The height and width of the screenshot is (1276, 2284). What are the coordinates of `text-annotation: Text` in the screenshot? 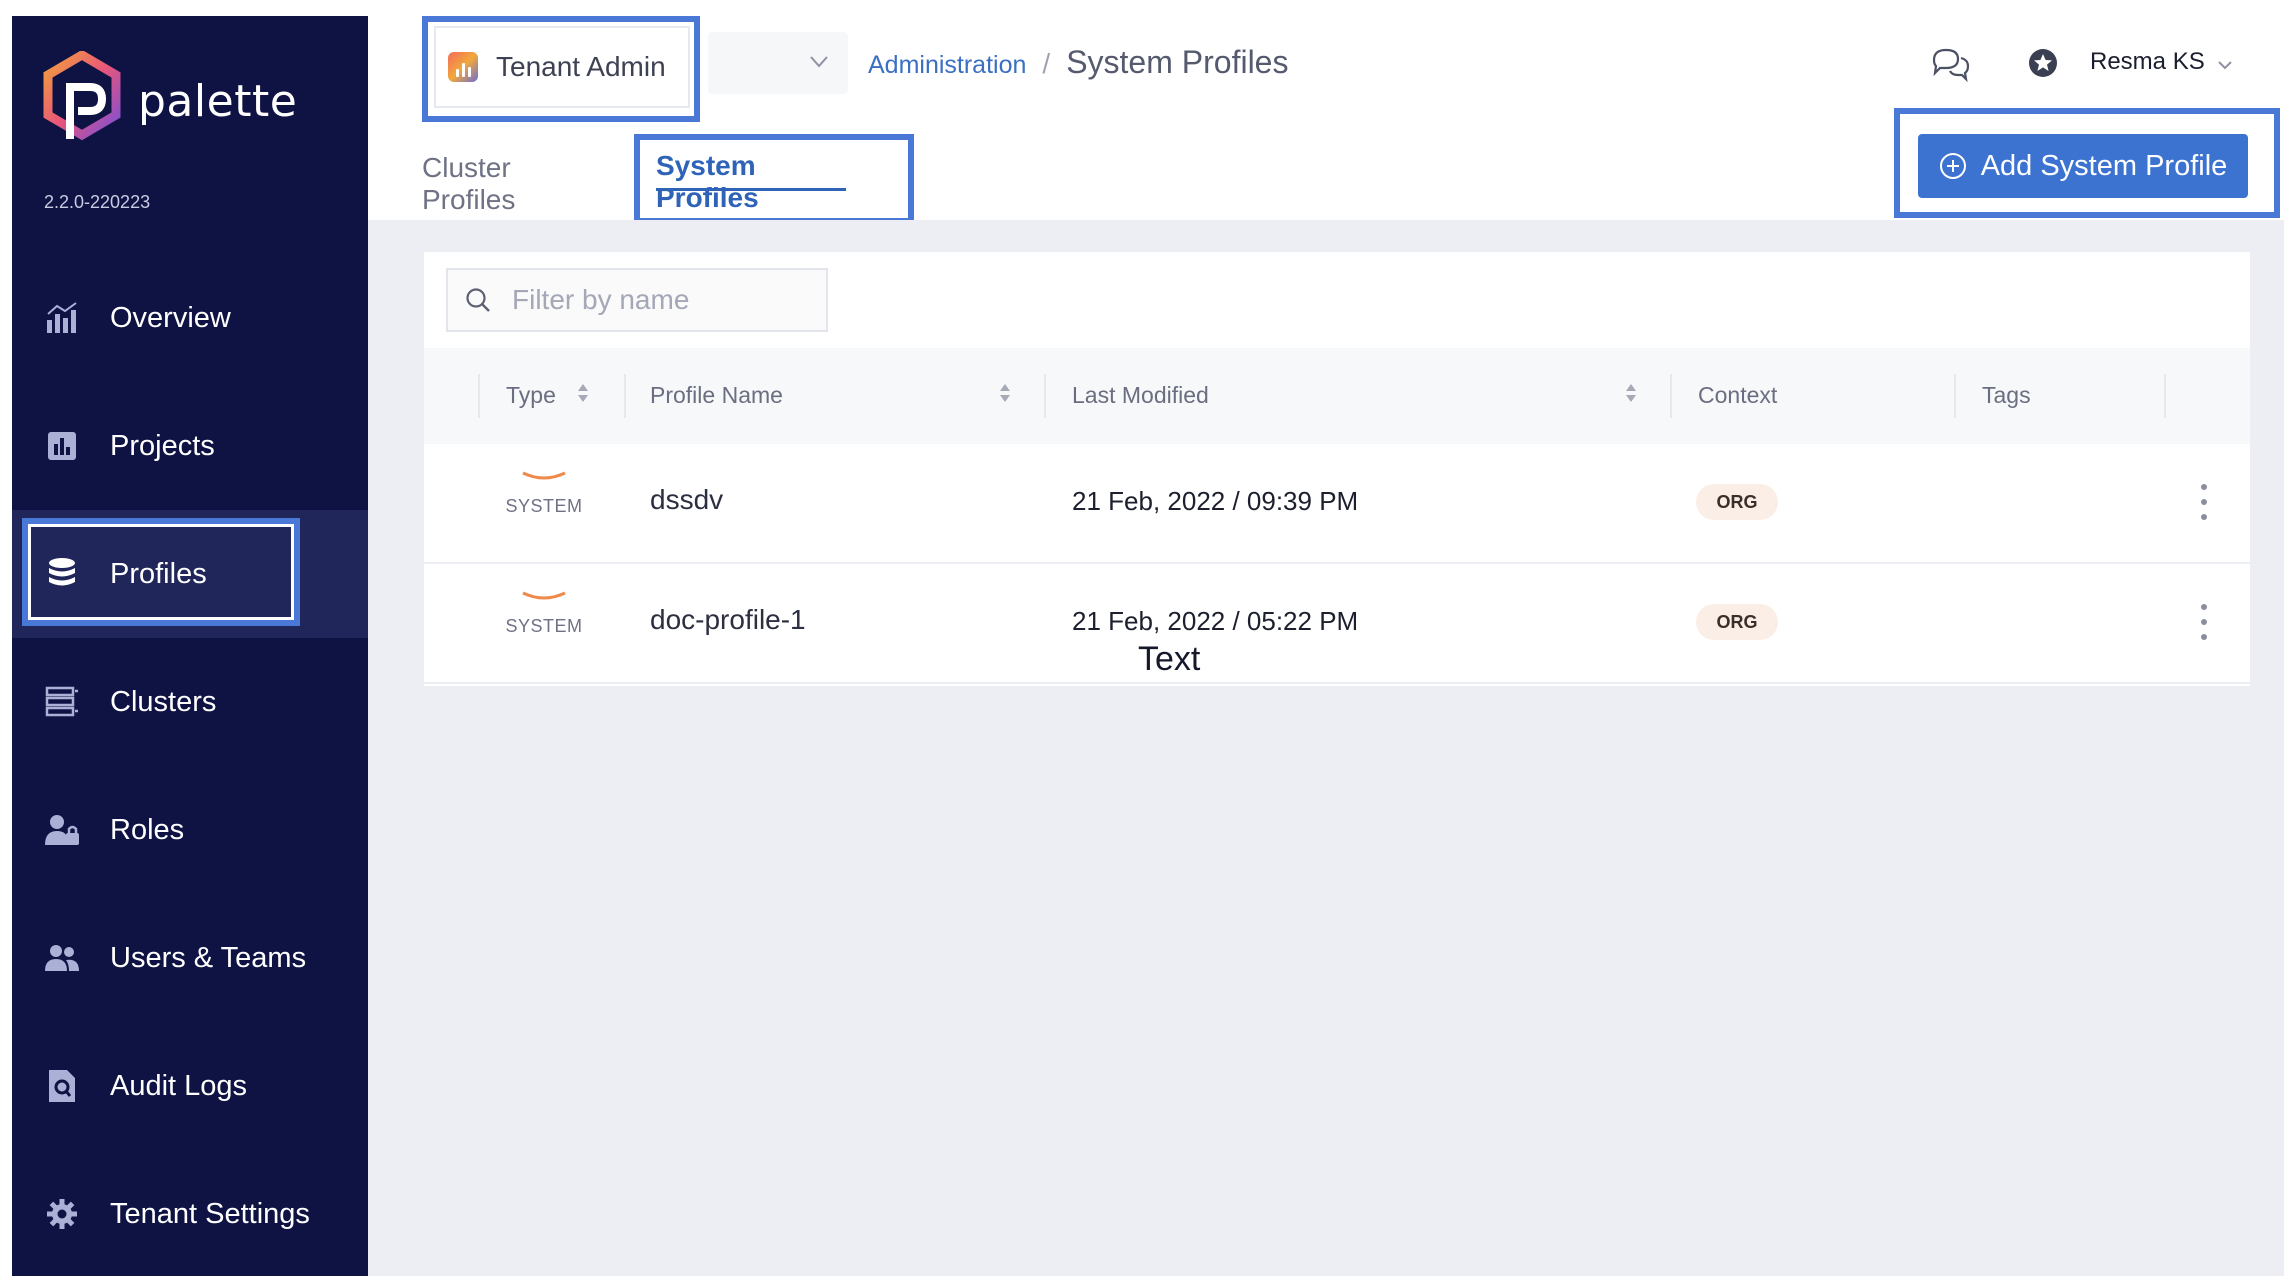 It's located at (1169, 659).